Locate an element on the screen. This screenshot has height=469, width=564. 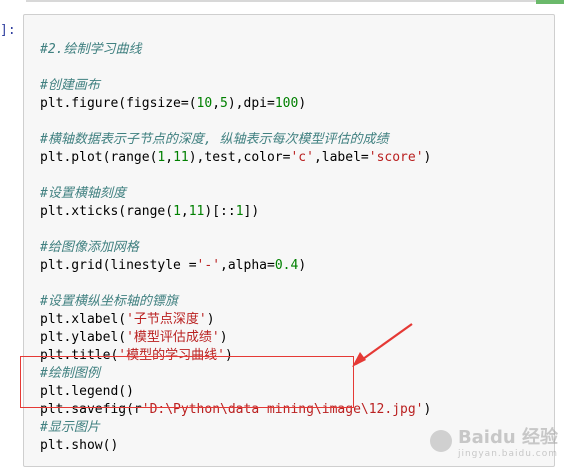
highlight-annotation-box is located at coordinates (187, 382).